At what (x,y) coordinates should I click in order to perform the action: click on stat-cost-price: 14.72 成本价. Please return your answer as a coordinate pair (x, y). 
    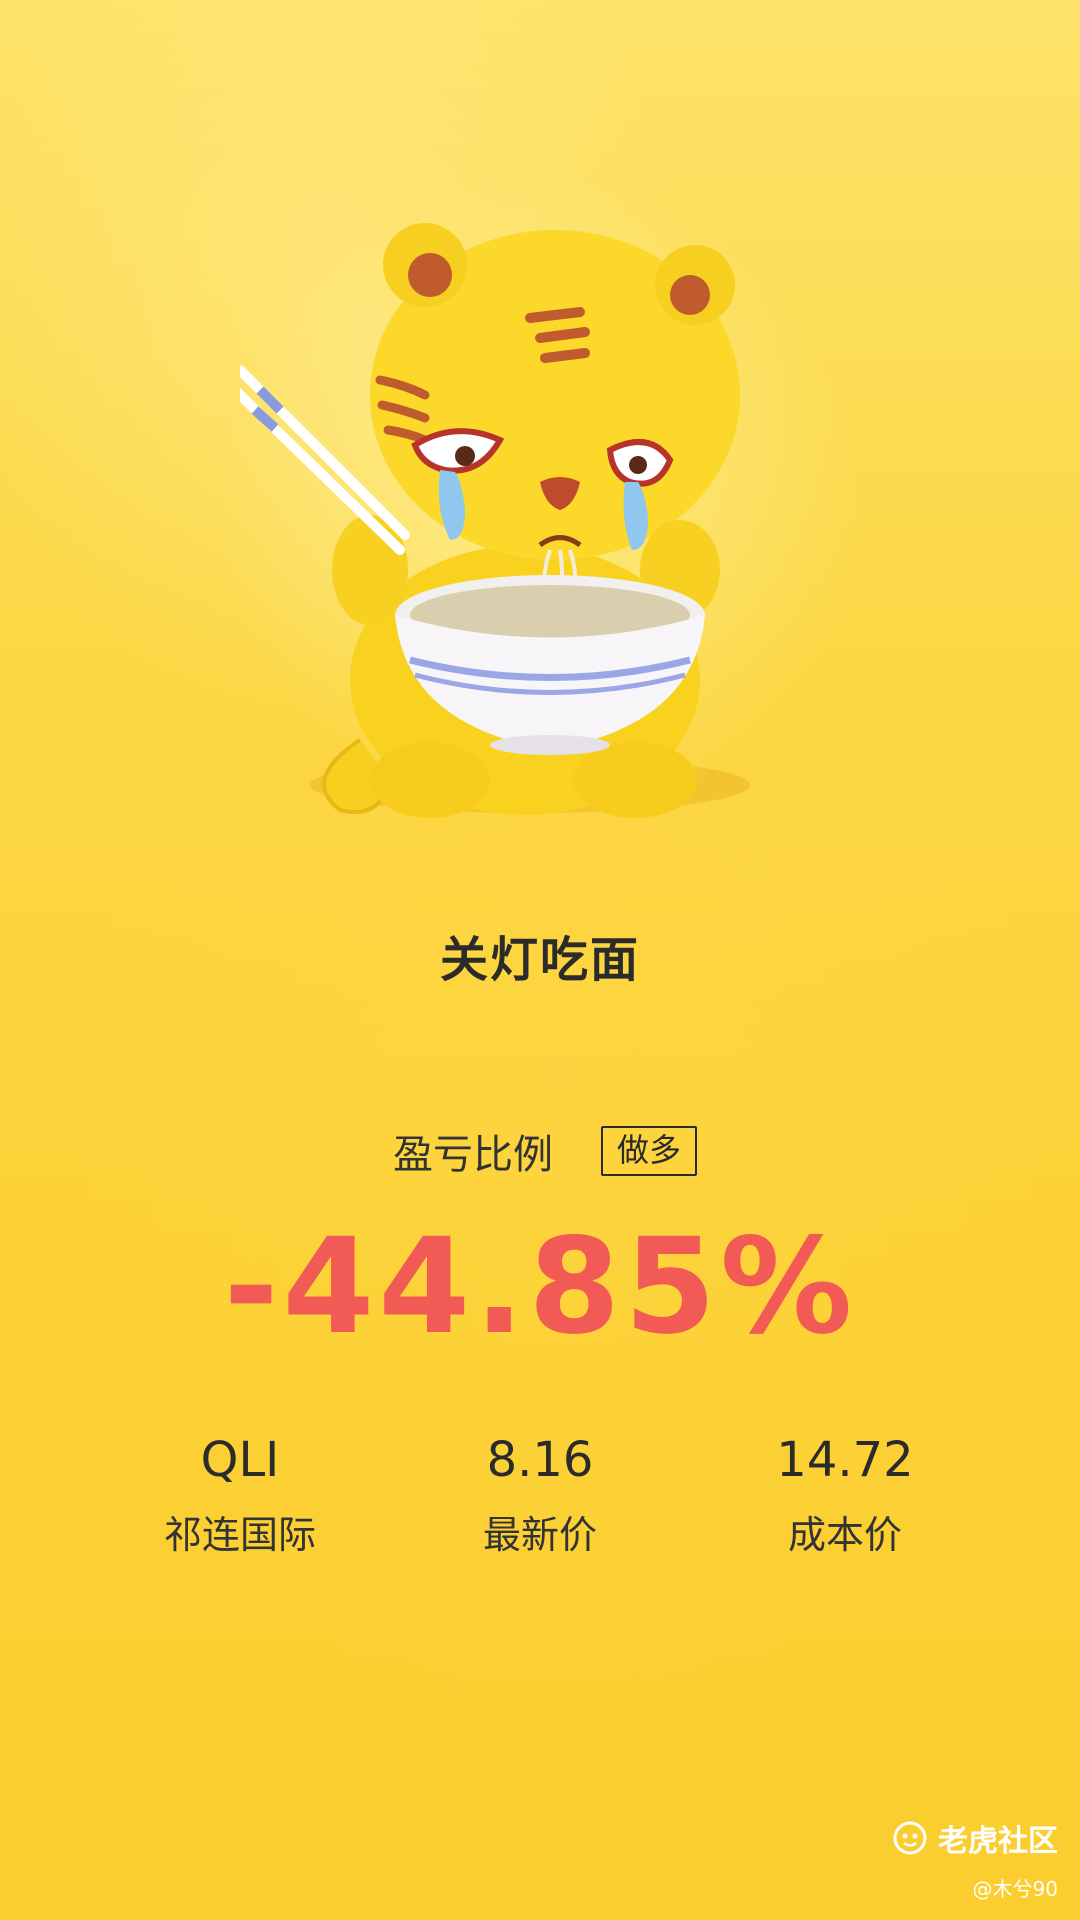
    Looking at the image, I should click on (845, 1494).